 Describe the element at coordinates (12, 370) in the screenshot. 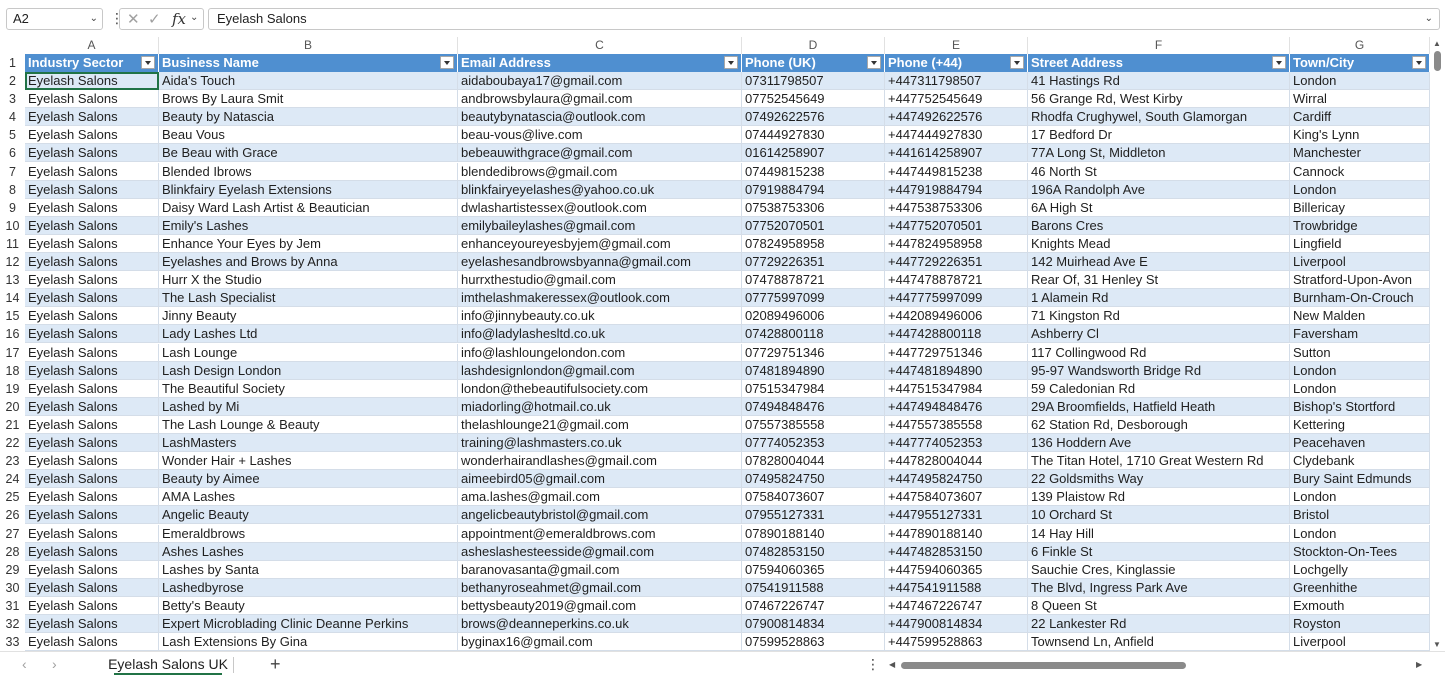

I see `row-number: 18` at that location.